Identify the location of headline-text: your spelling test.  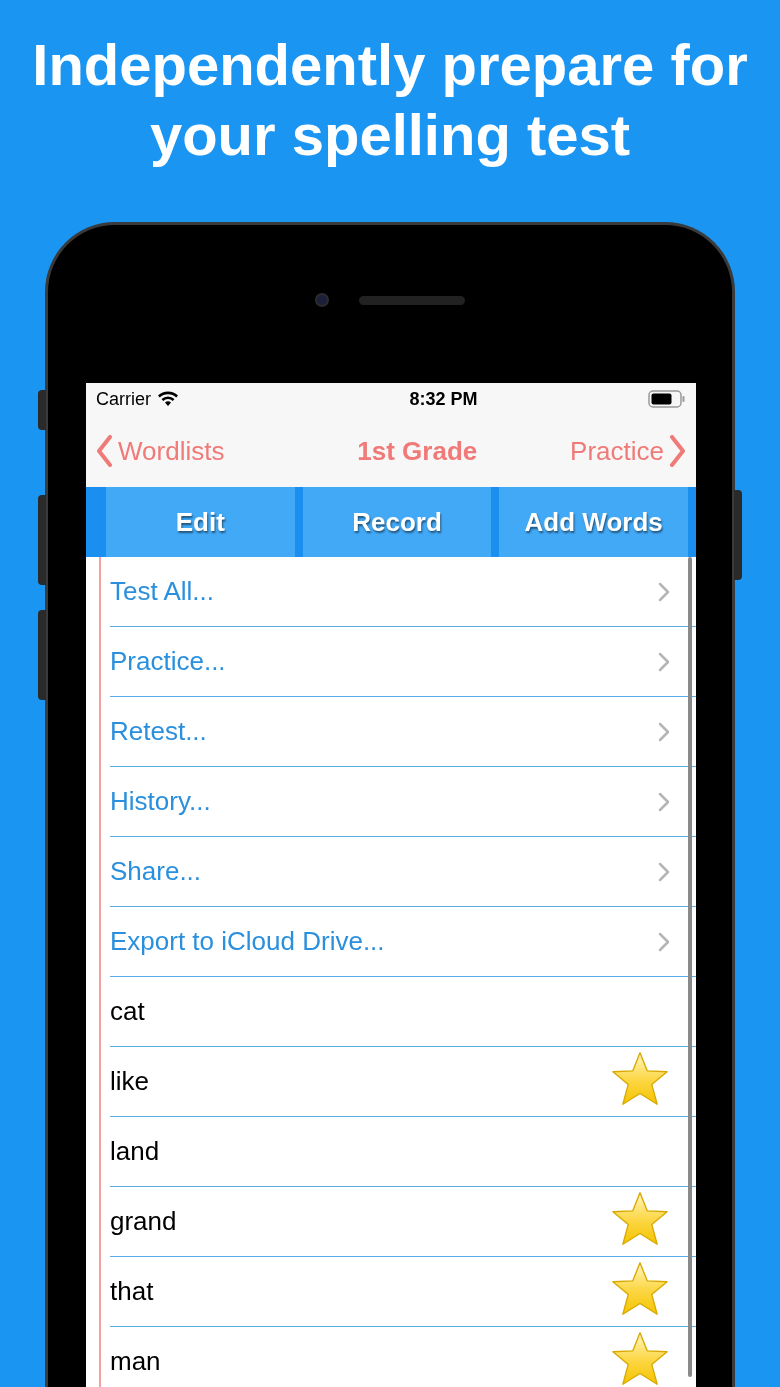
(390, 135).